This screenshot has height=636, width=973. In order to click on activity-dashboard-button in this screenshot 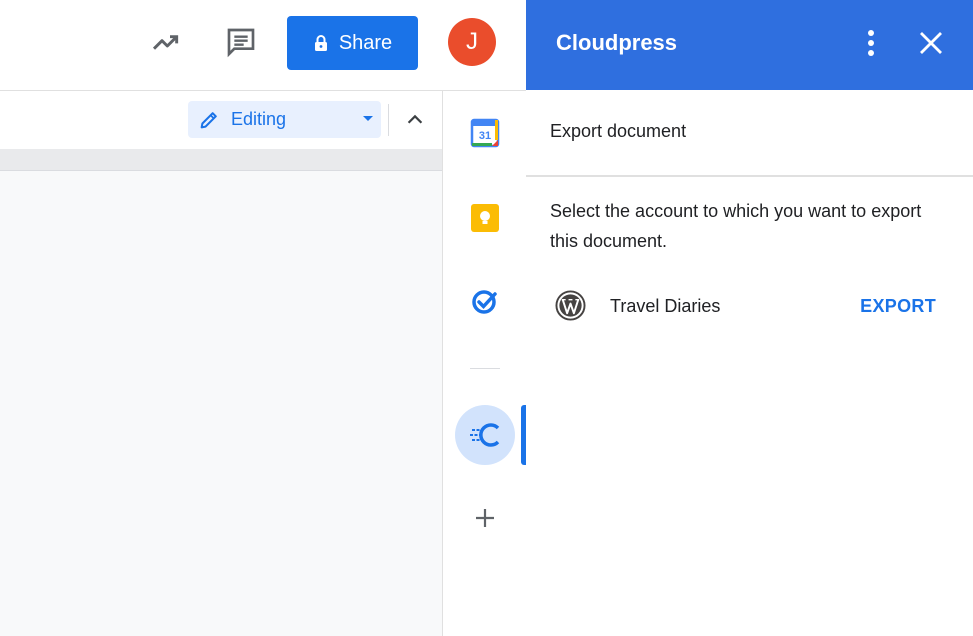, I will do `click(166, 42)`.